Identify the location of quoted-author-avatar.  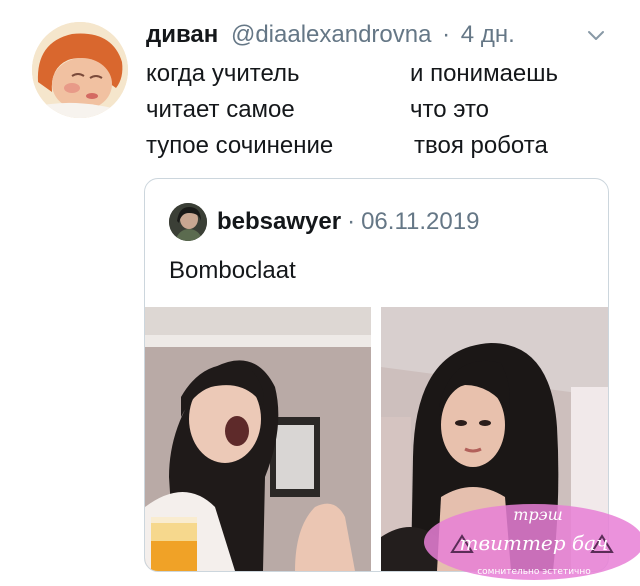
(188, 222).